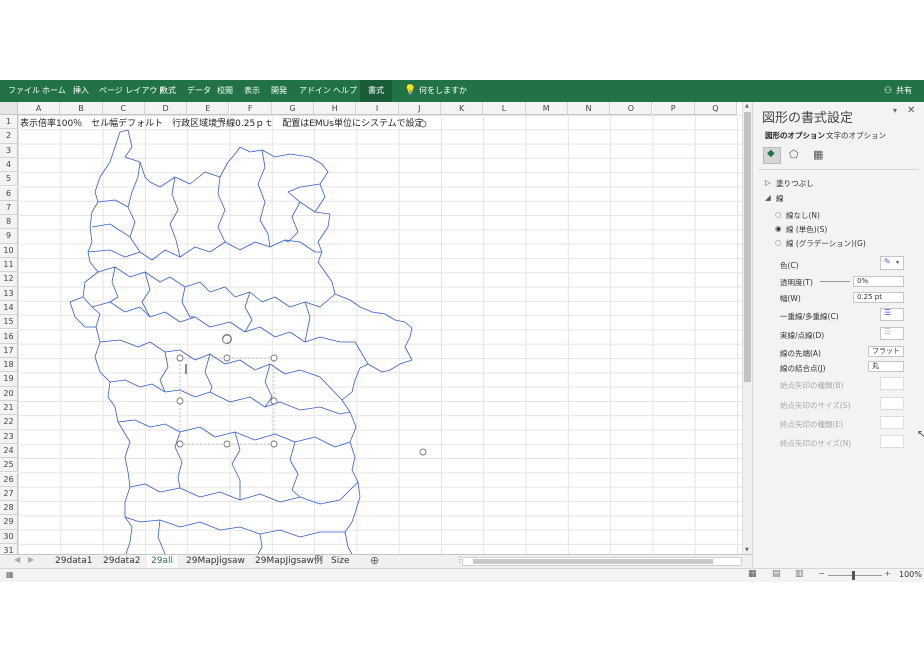  Describe the element at coordinates (768, 197) in the screenshot. I see `line-collapse-icon: ◢` at that location.